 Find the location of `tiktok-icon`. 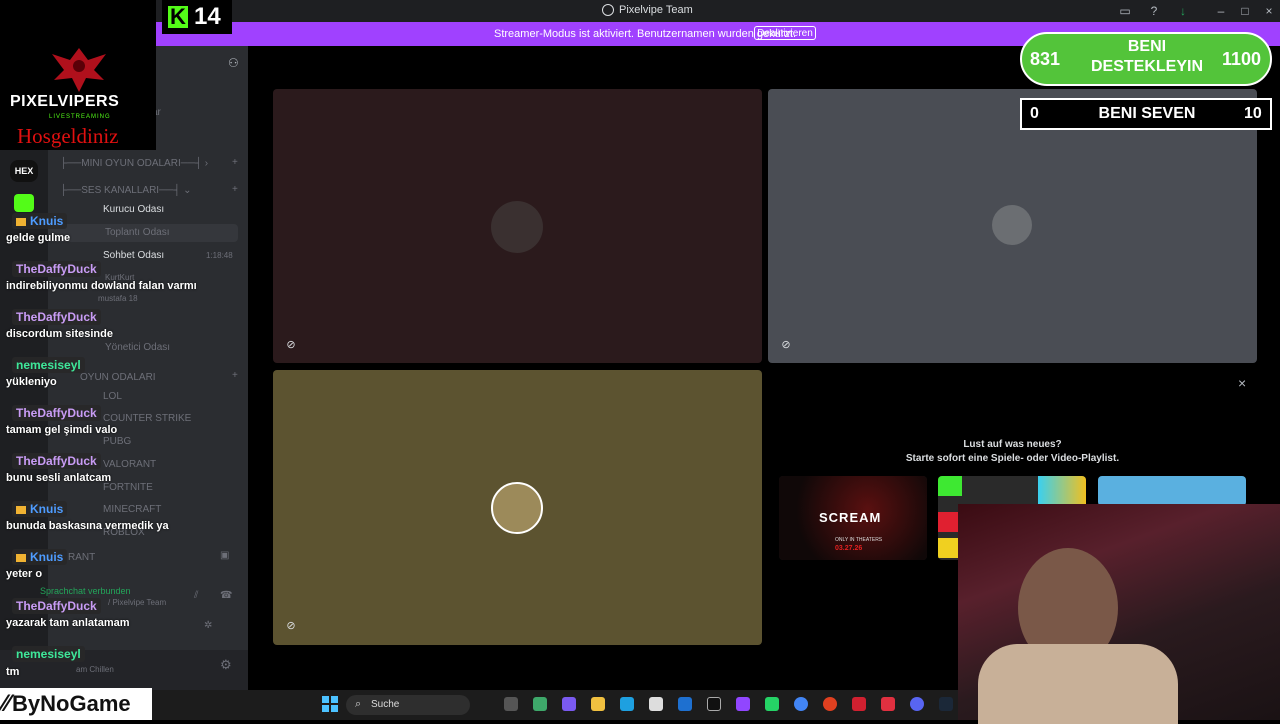

tiktok-icon is located at coordinates (714, 704).